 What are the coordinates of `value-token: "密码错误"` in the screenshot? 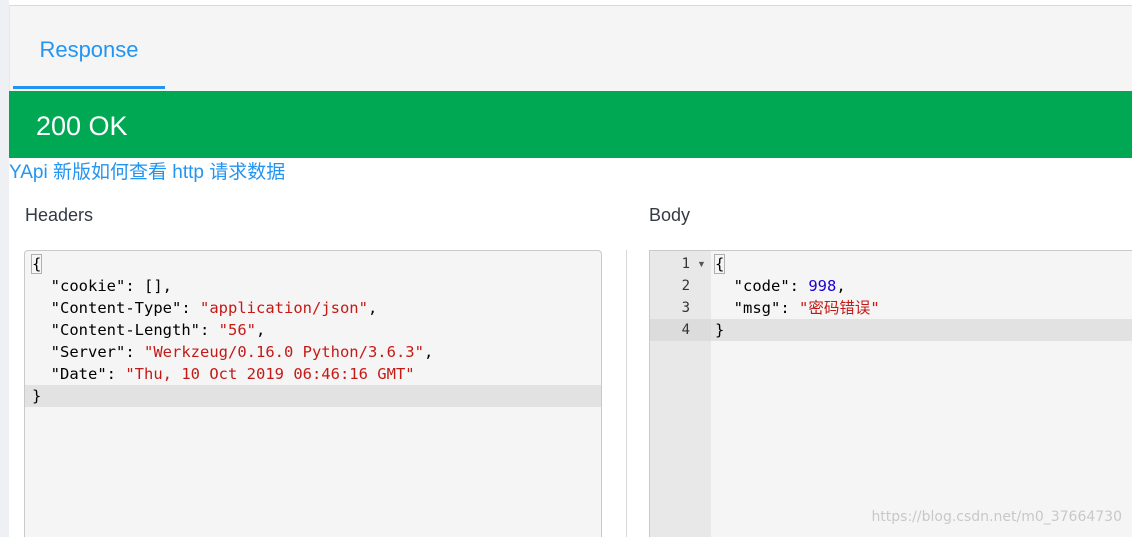 It's located at (839, 308).